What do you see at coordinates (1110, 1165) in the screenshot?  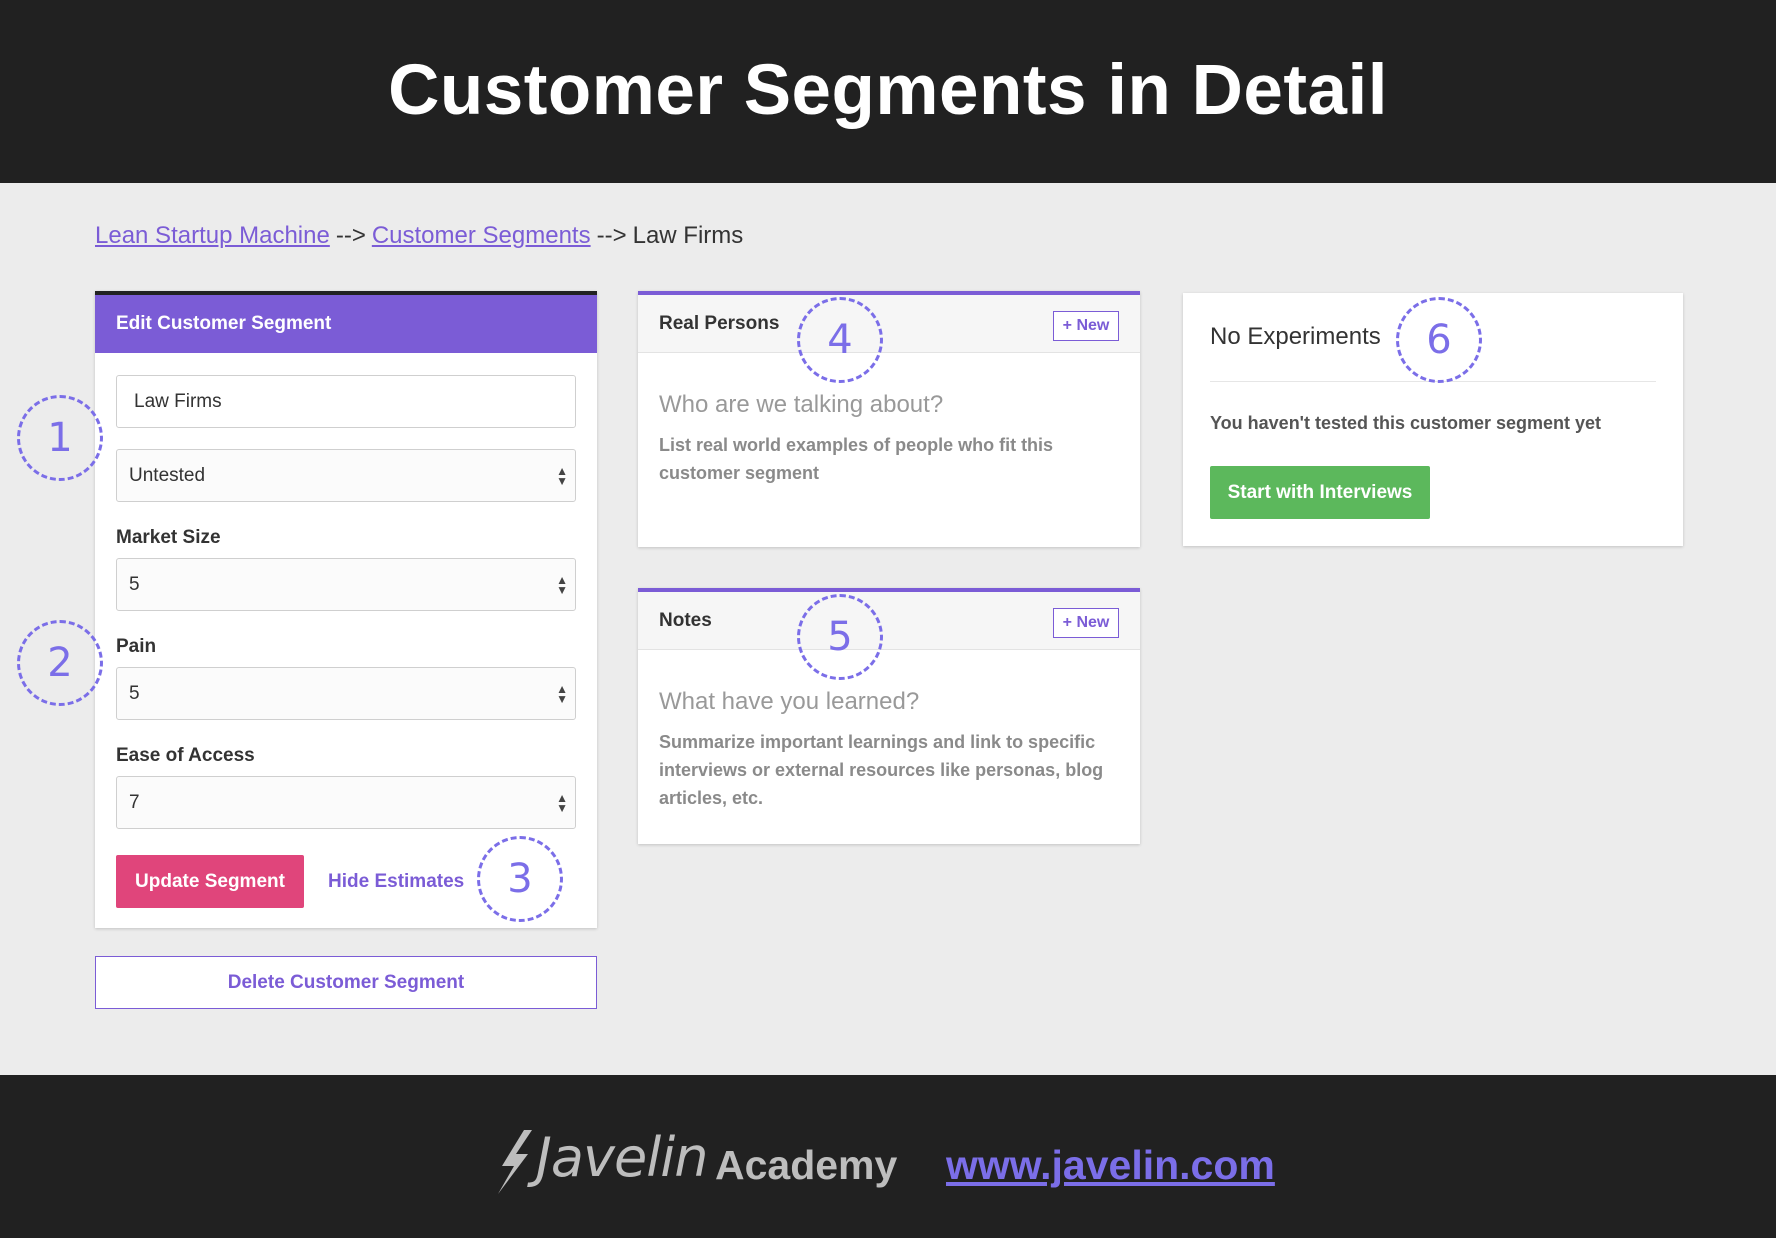 I see `footer-url-link: www.javelin.com` at bounding box center [1110, 1165].